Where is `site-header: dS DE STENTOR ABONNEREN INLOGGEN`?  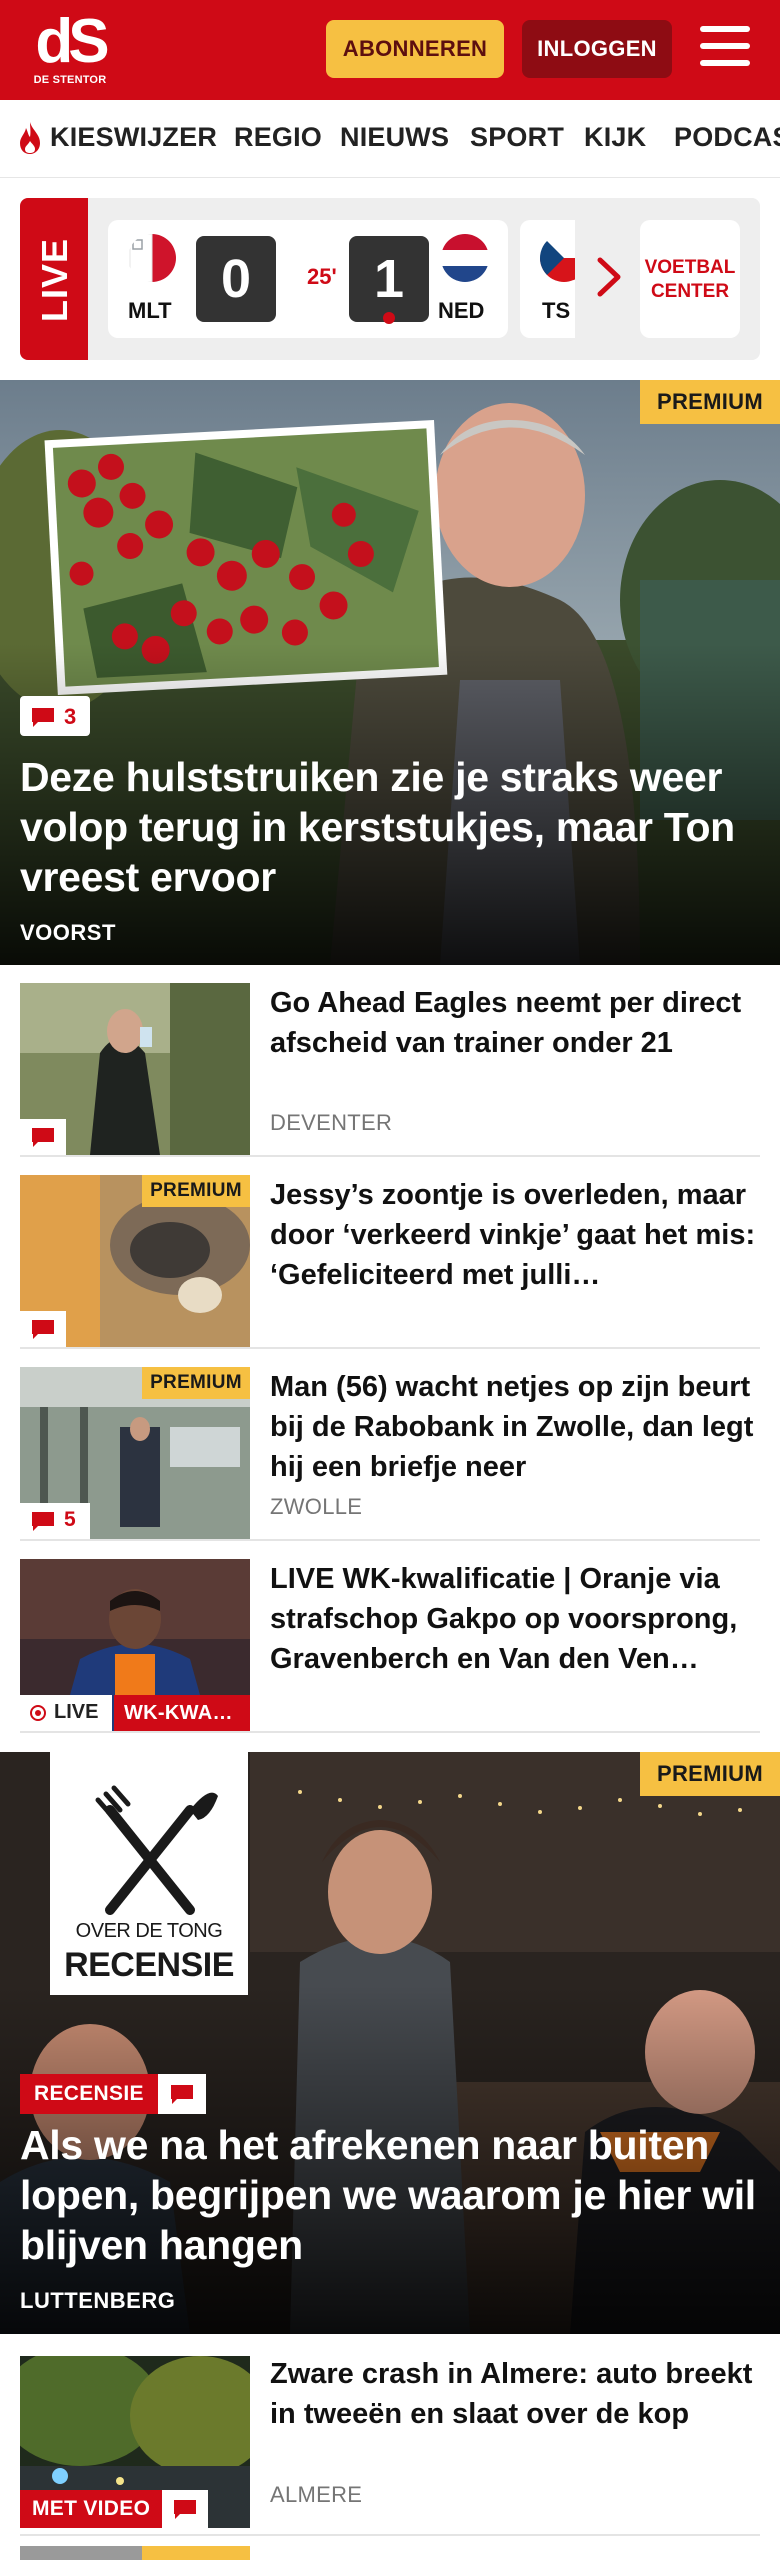
site-header: dS DE STENTOR ABONNEREN INLOGGEN is located at coordinates (390, 50).